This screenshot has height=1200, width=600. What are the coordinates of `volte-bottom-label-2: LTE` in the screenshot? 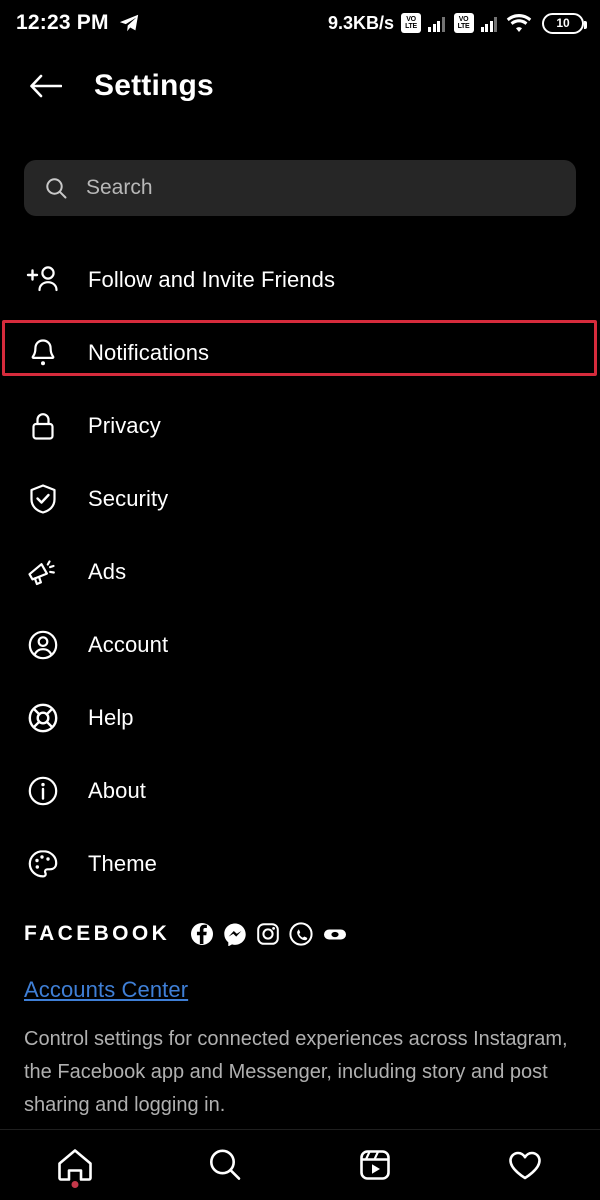 It's located at (463, 26).